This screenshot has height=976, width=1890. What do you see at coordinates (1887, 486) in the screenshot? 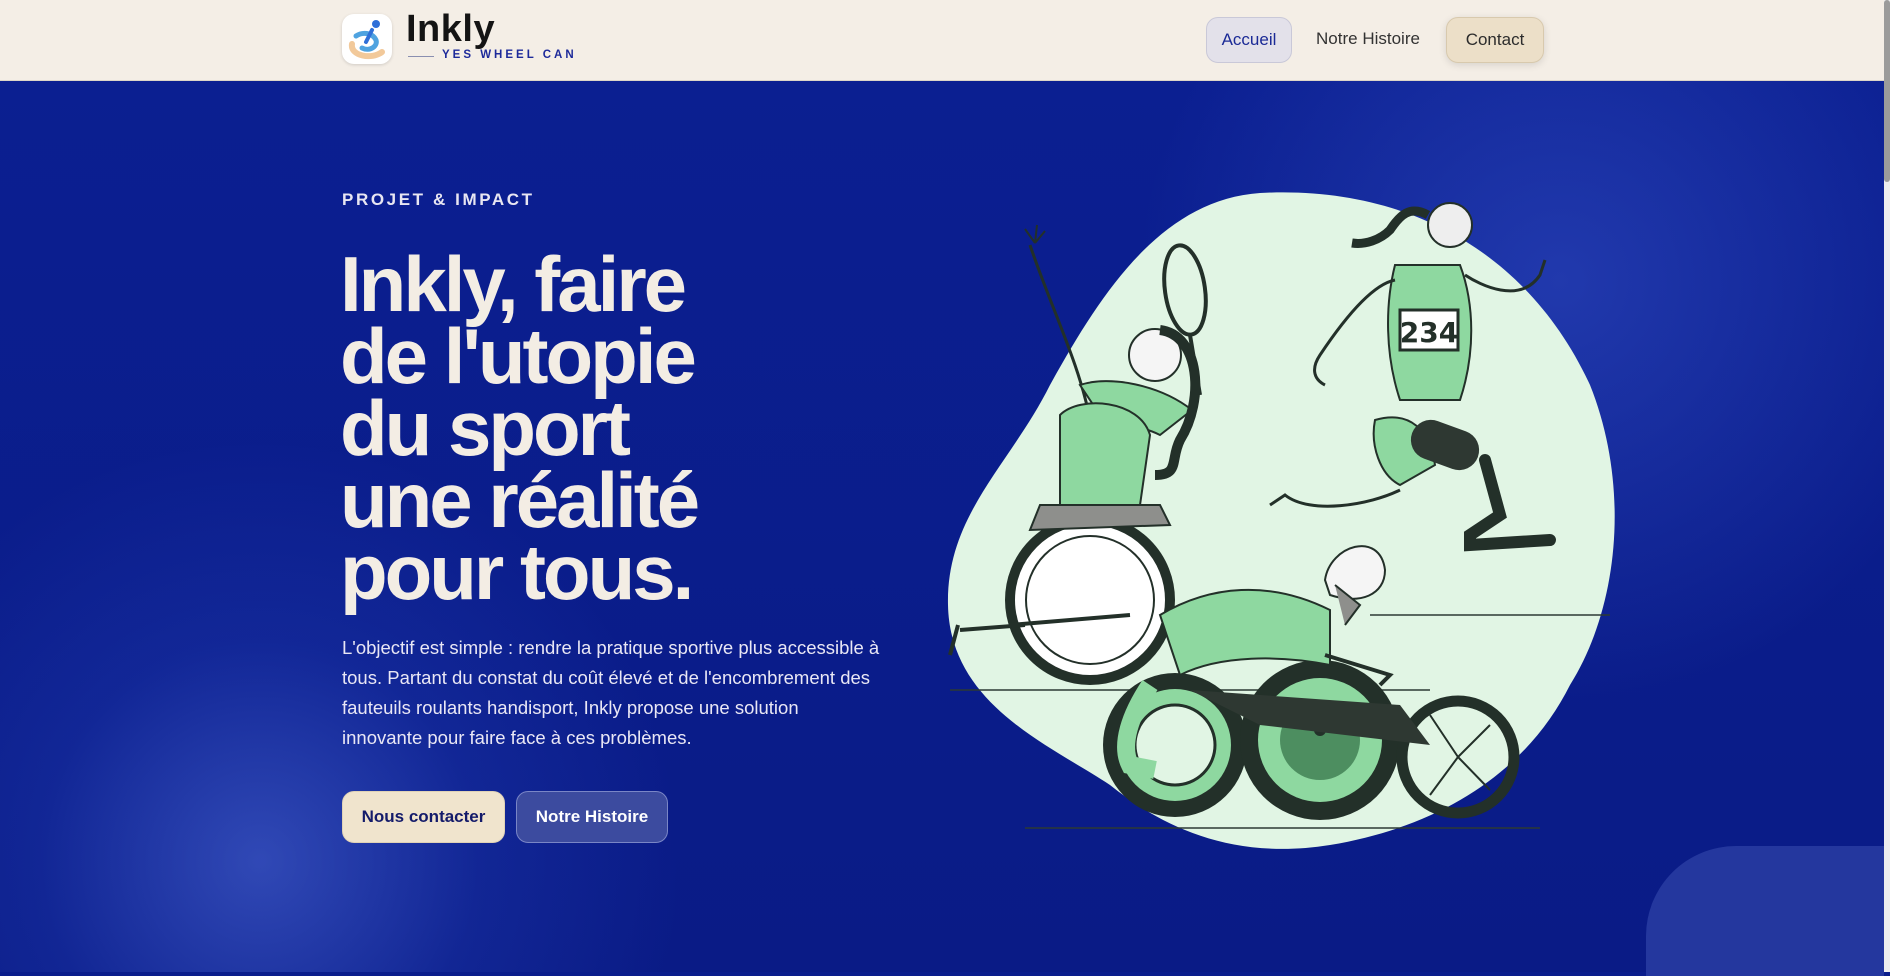
I see `page-scrollbar` at bounding box center [1887, 486].